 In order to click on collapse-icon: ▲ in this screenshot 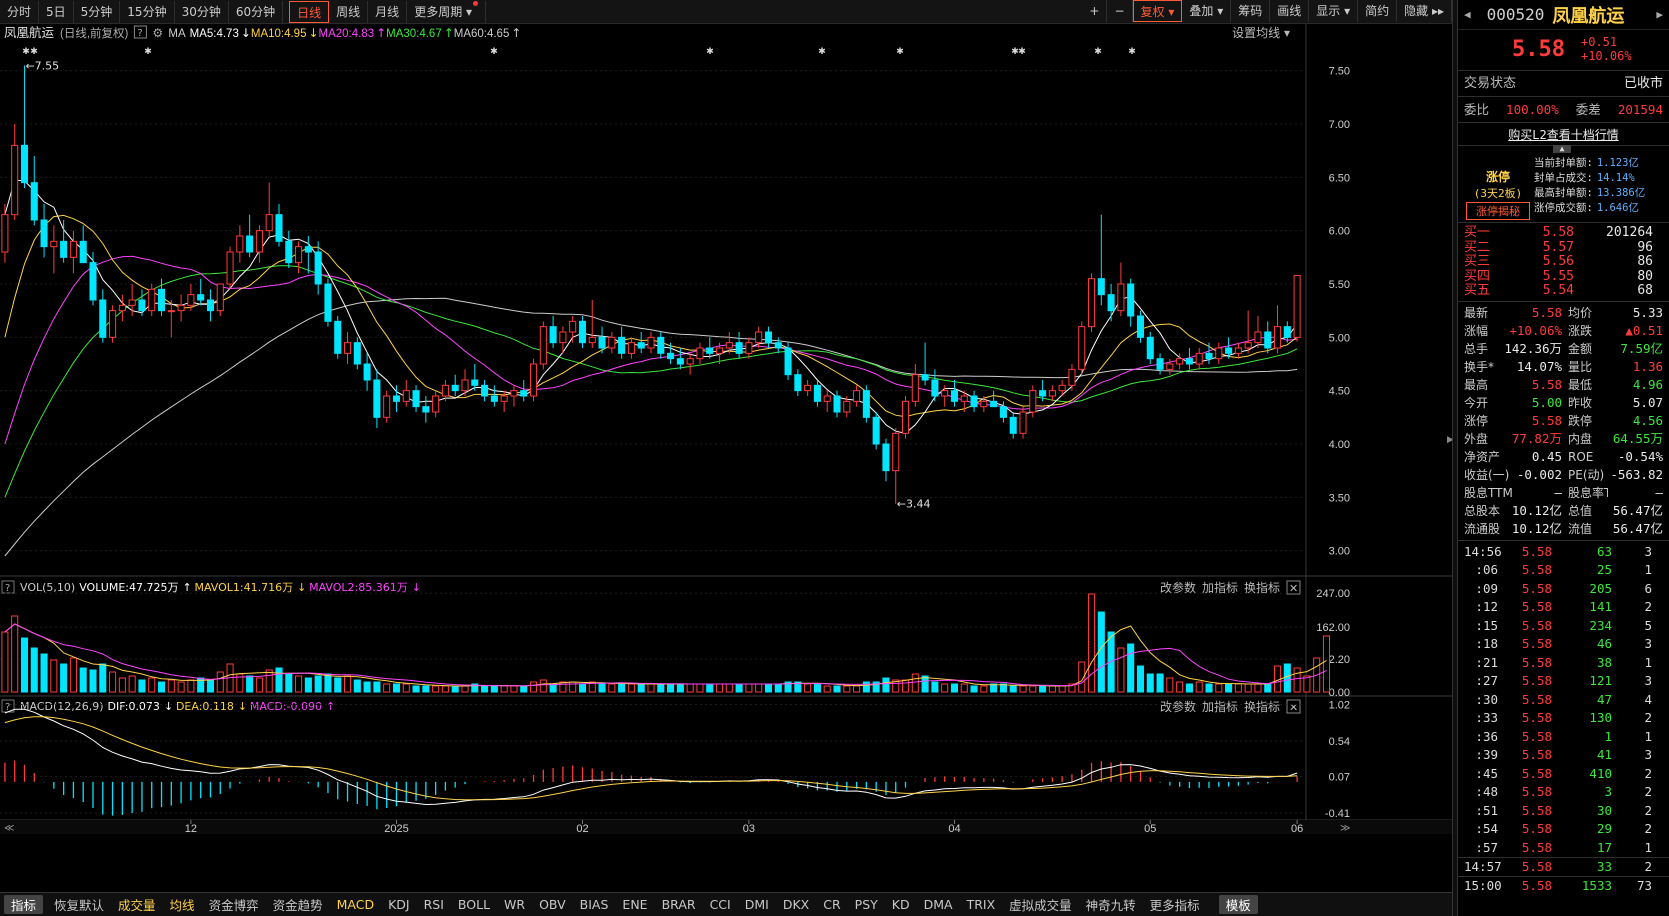, I will do `click(1562, 149)`.